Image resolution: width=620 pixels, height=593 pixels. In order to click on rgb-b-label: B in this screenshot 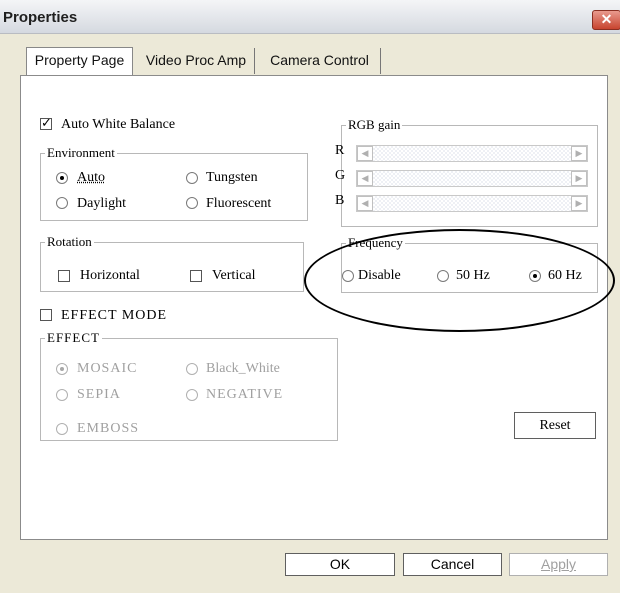, I will do `click(340, 200)`.